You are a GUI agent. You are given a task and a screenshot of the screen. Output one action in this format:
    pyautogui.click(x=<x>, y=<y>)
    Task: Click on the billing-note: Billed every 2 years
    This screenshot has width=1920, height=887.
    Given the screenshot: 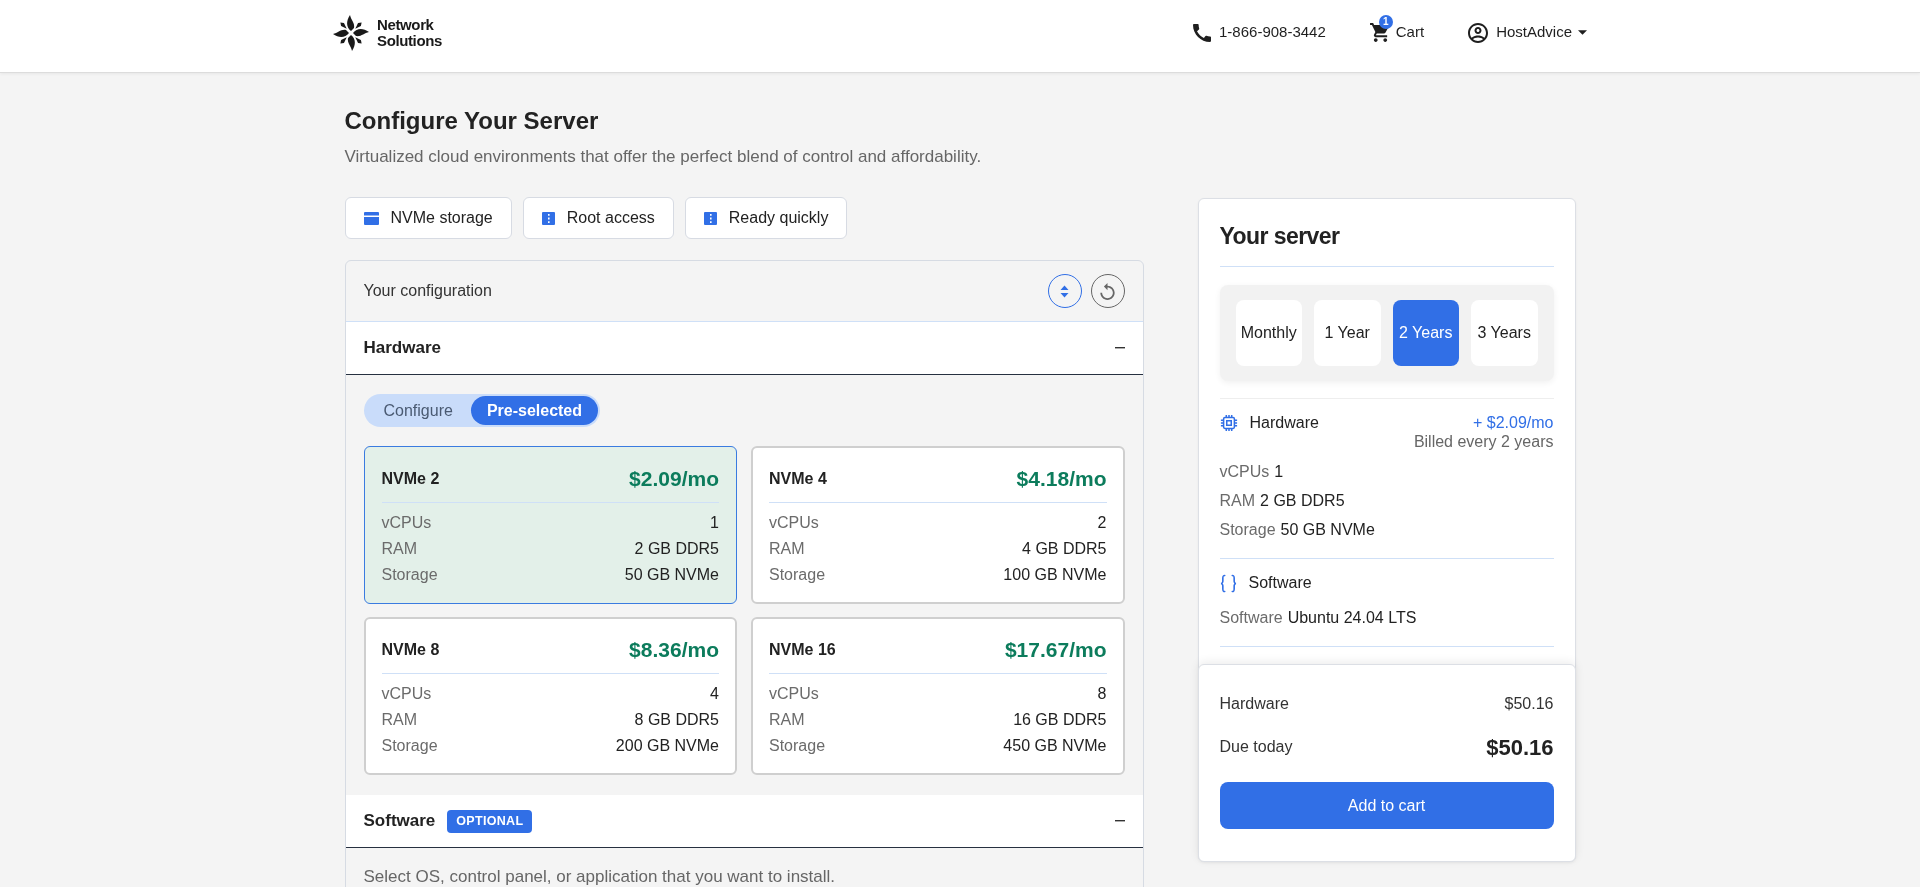 What is the action you would take?
    pyautogui.click(x=1483, y=441)
    